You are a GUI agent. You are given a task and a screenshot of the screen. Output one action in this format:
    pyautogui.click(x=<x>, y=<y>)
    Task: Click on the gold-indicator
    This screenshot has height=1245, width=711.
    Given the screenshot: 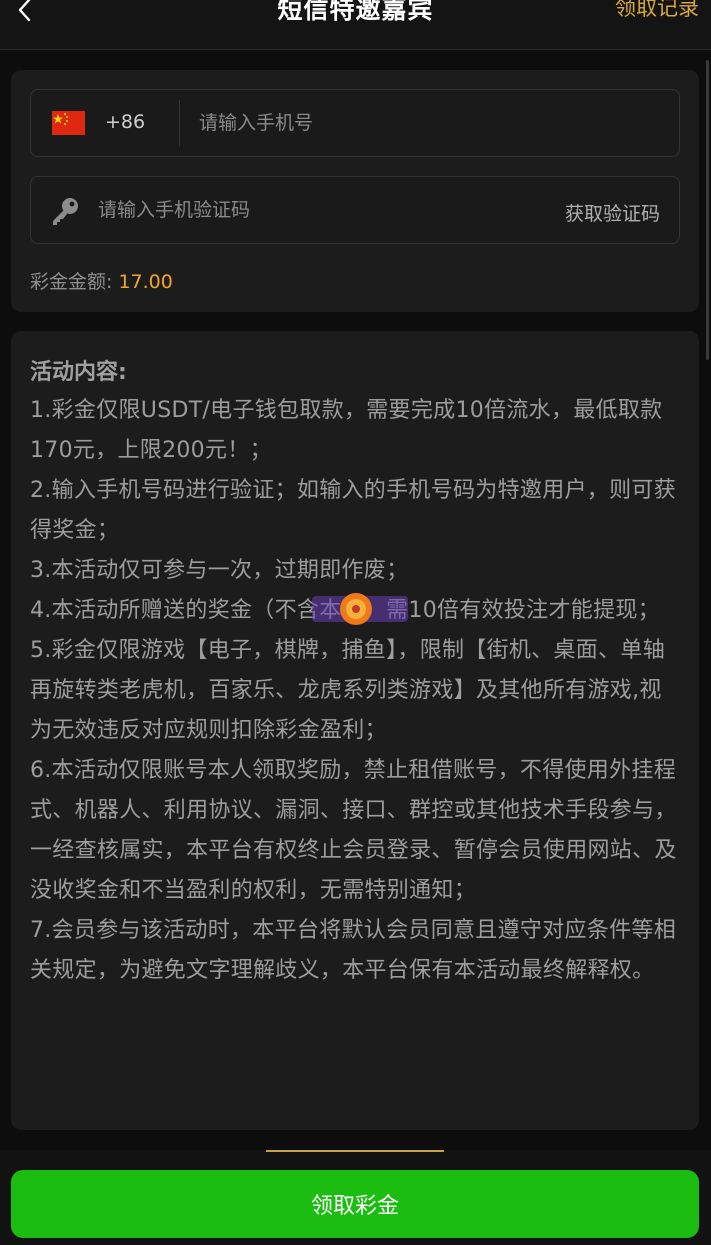 What is the action you would take?
    pyautogui.click(x=355, y=1151)
    